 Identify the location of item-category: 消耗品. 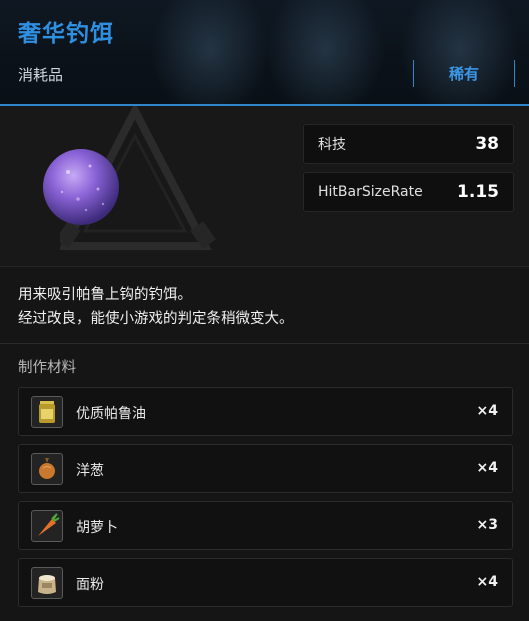
(41, 75).